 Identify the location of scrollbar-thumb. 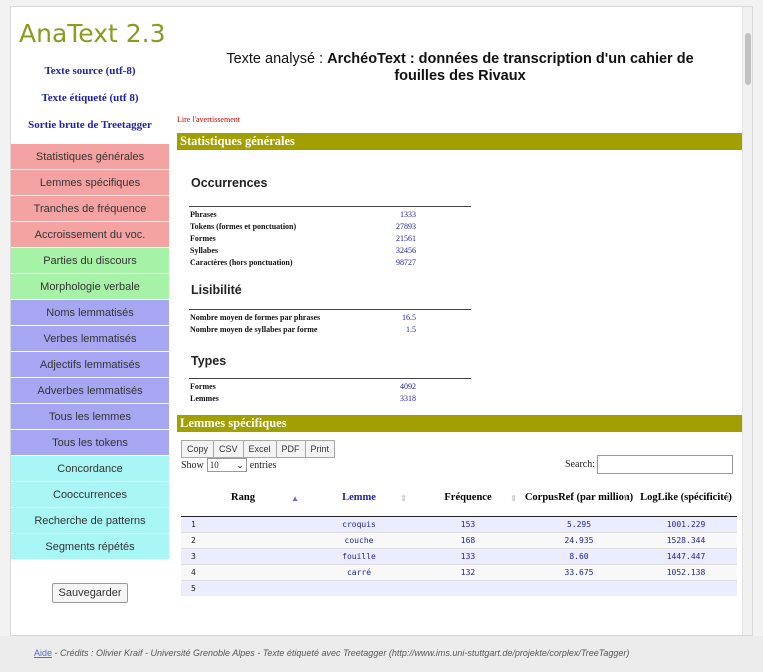
(748, 59).